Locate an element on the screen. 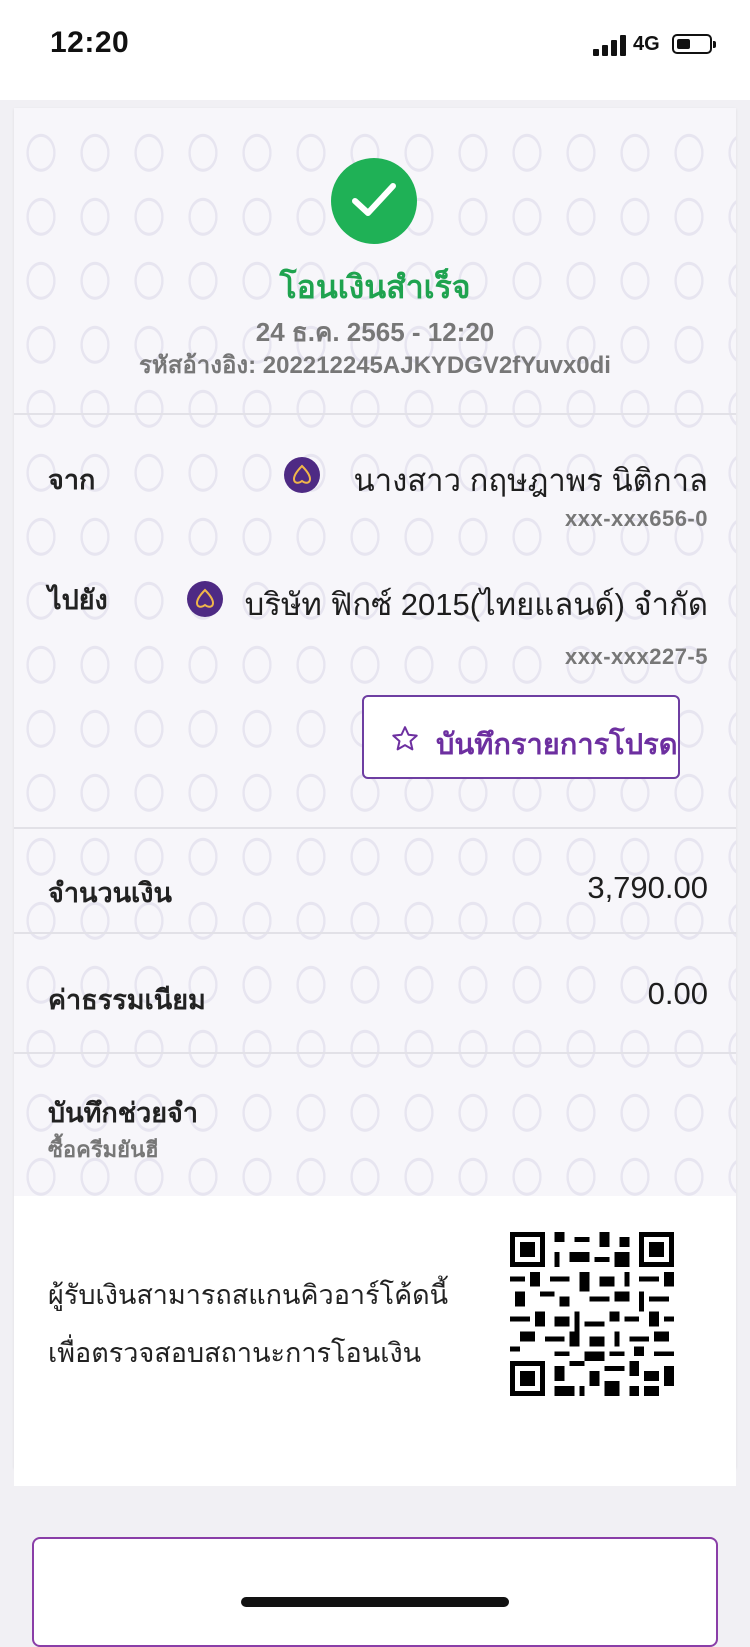 The width and height of the screenshot is (750, 1647). status-time: 12:20 is located at coordinates (90, 42).